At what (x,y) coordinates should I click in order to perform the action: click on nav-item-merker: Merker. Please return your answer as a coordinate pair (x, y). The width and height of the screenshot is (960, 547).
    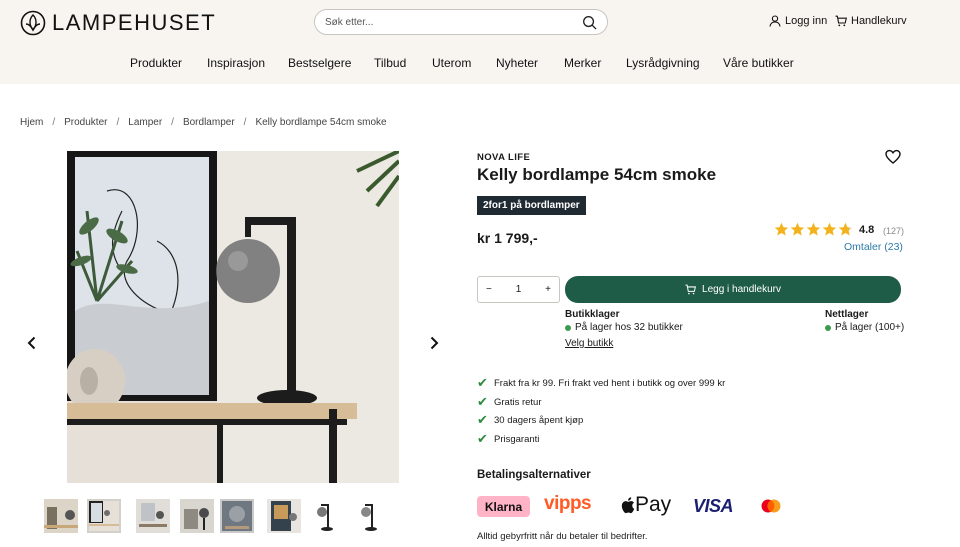
    Looking at the image, I should click on (582, 63).